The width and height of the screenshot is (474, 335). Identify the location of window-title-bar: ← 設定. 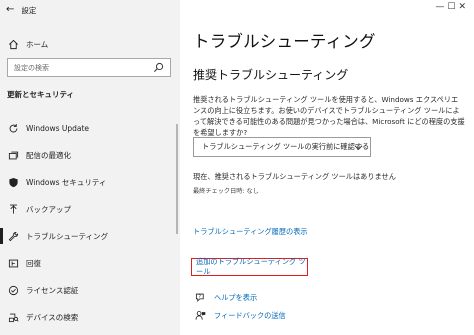
(21, 10).